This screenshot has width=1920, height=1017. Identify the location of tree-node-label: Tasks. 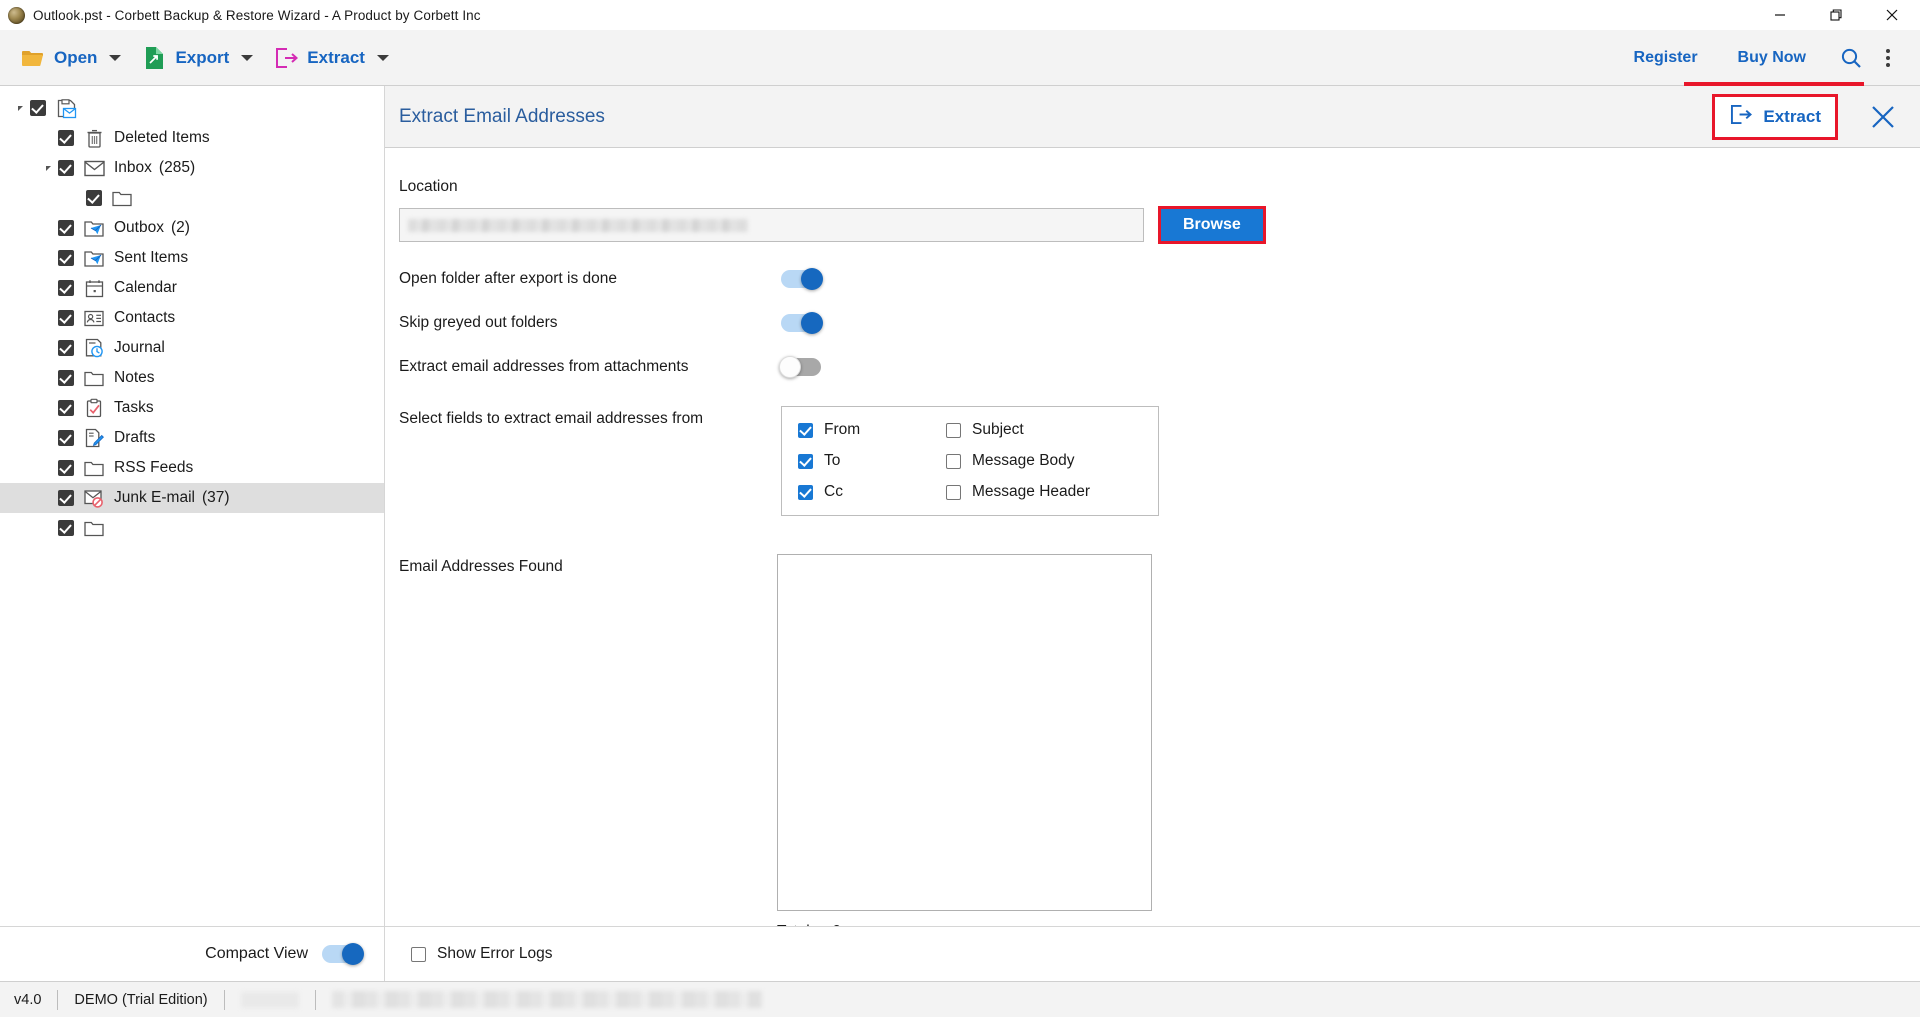
(134, 407).